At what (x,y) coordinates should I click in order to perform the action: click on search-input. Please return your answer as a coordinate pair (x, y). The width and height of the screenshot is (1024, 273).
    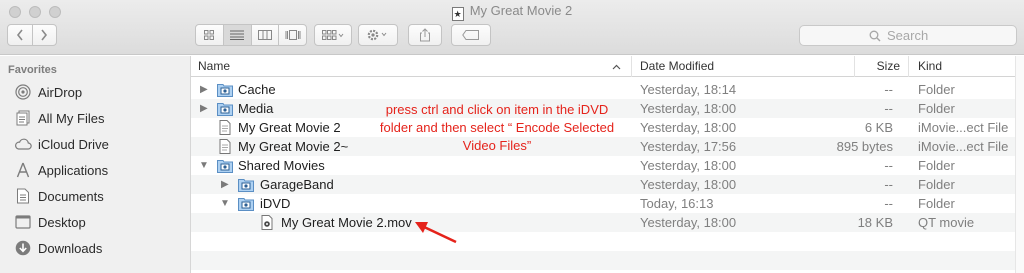
    Looking at the image, I should click on (917, 35).